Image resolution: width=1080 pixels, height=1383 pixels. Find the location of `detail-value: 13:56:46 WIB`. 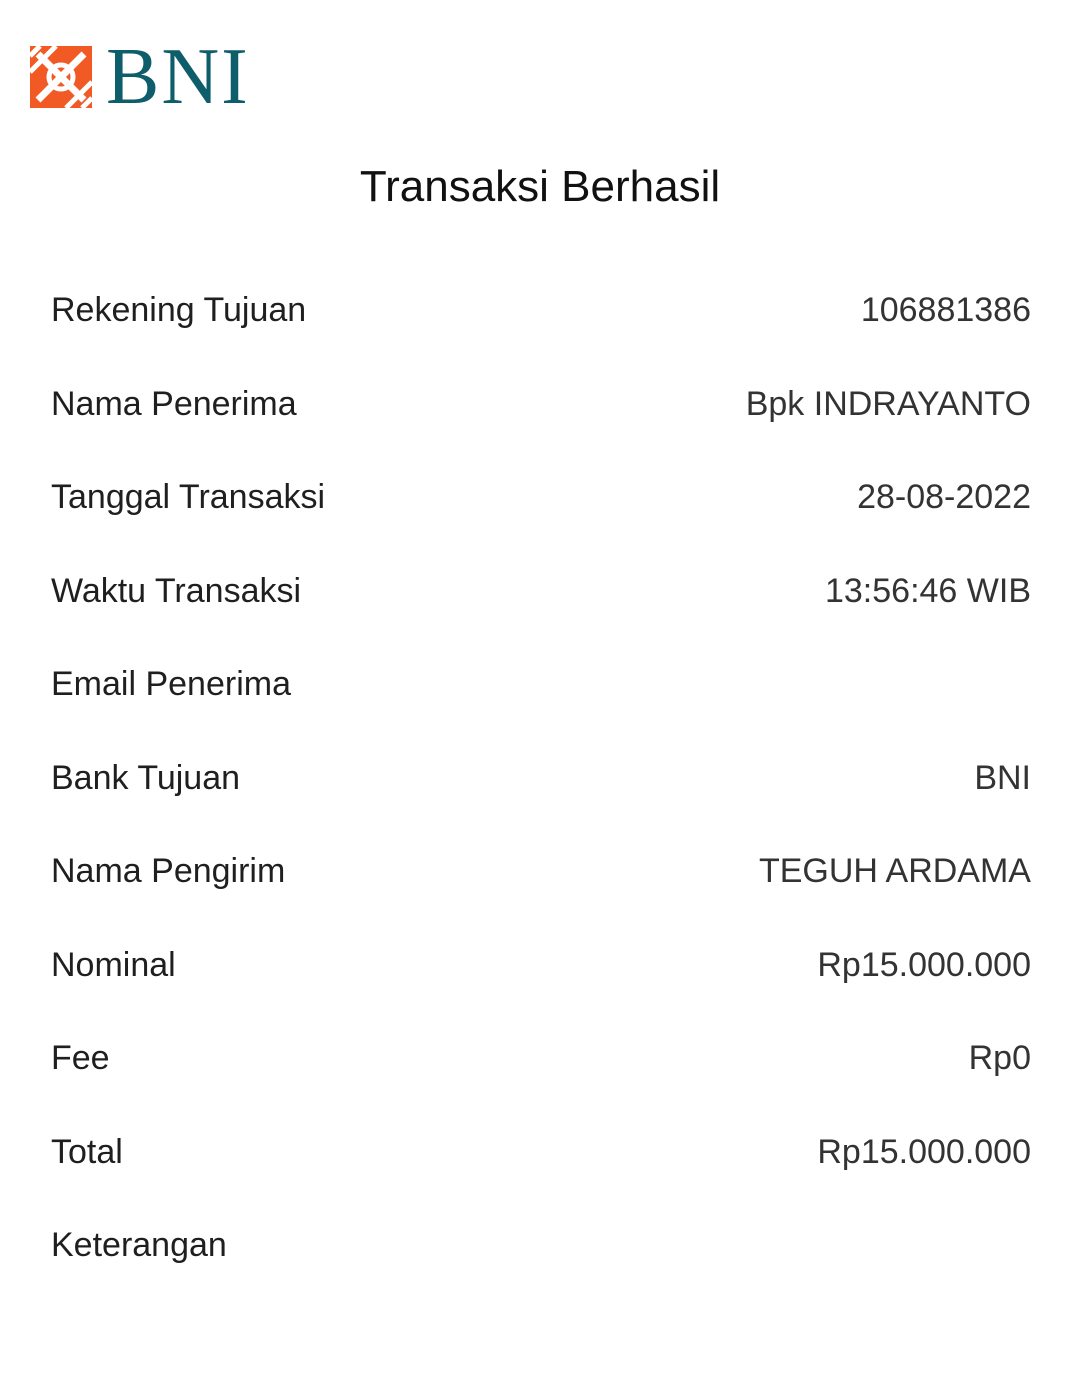

detail-value: 13:56:46 WIB is located at coordinates (927, 590).